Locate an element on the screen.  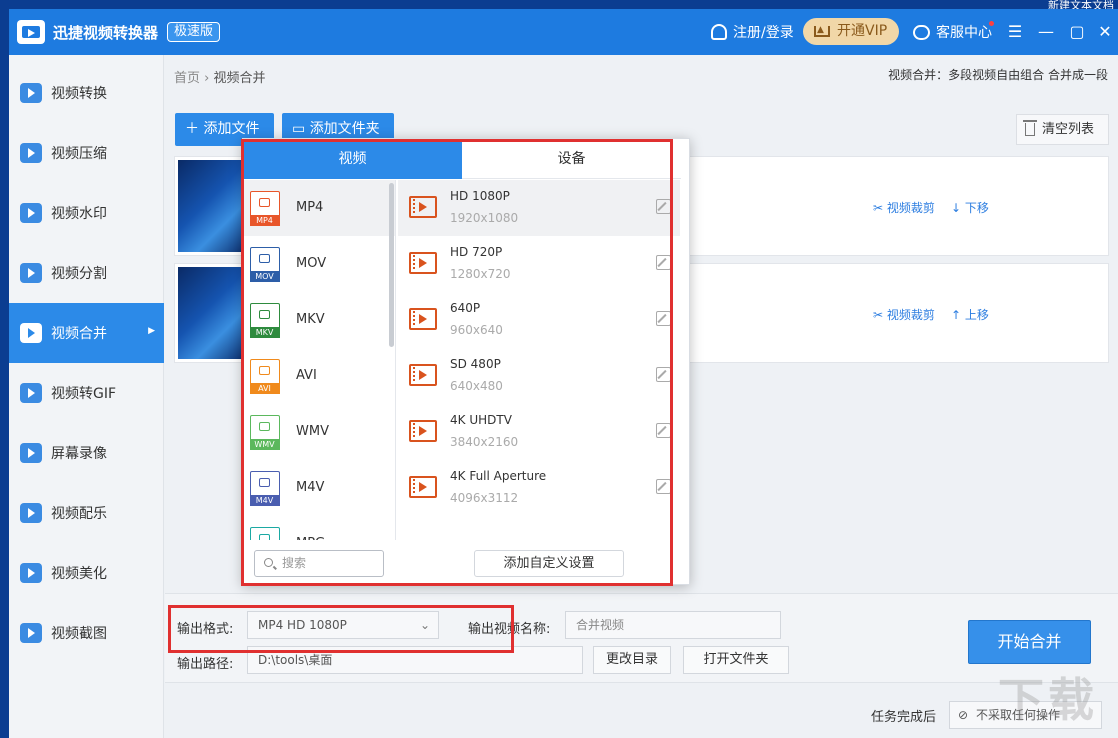
preset-resolution: 1920x1080 is located at coordinates (484, 218).